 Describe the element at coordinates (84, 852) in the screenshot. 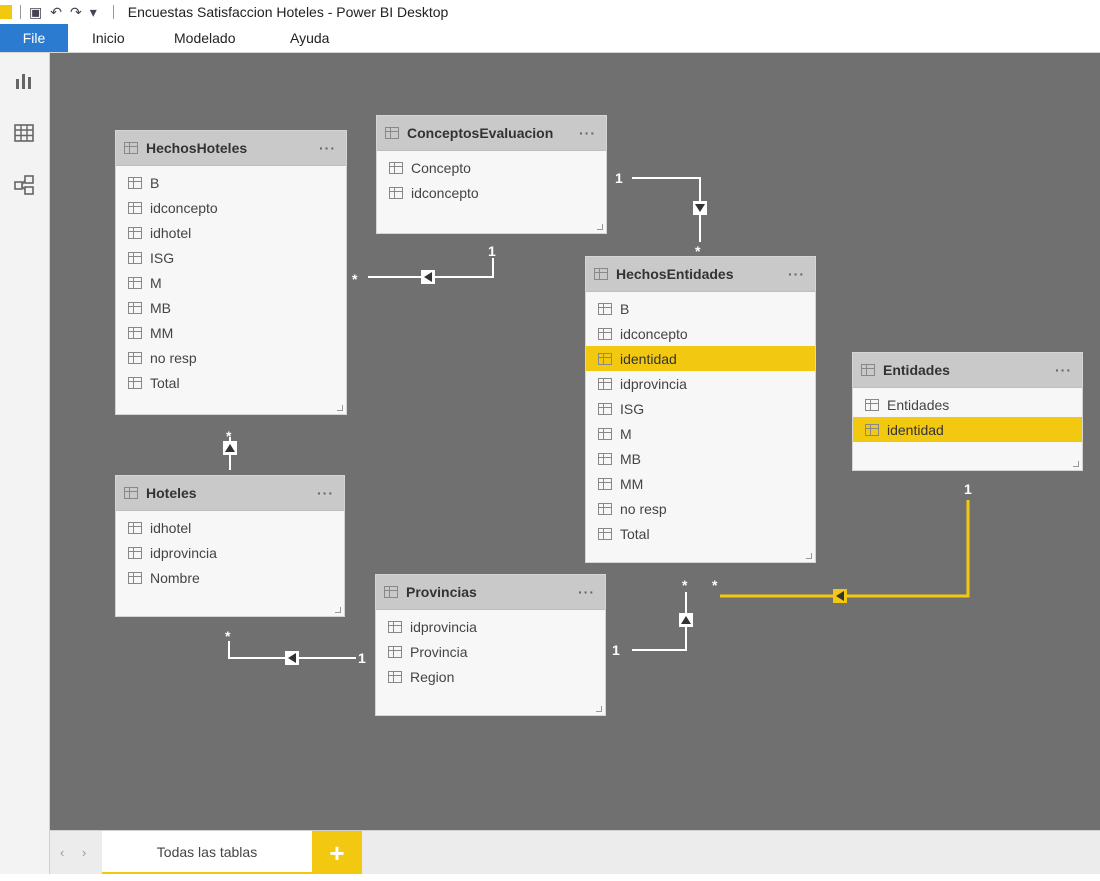

I see `scroll-right-icon: ›` at that location.